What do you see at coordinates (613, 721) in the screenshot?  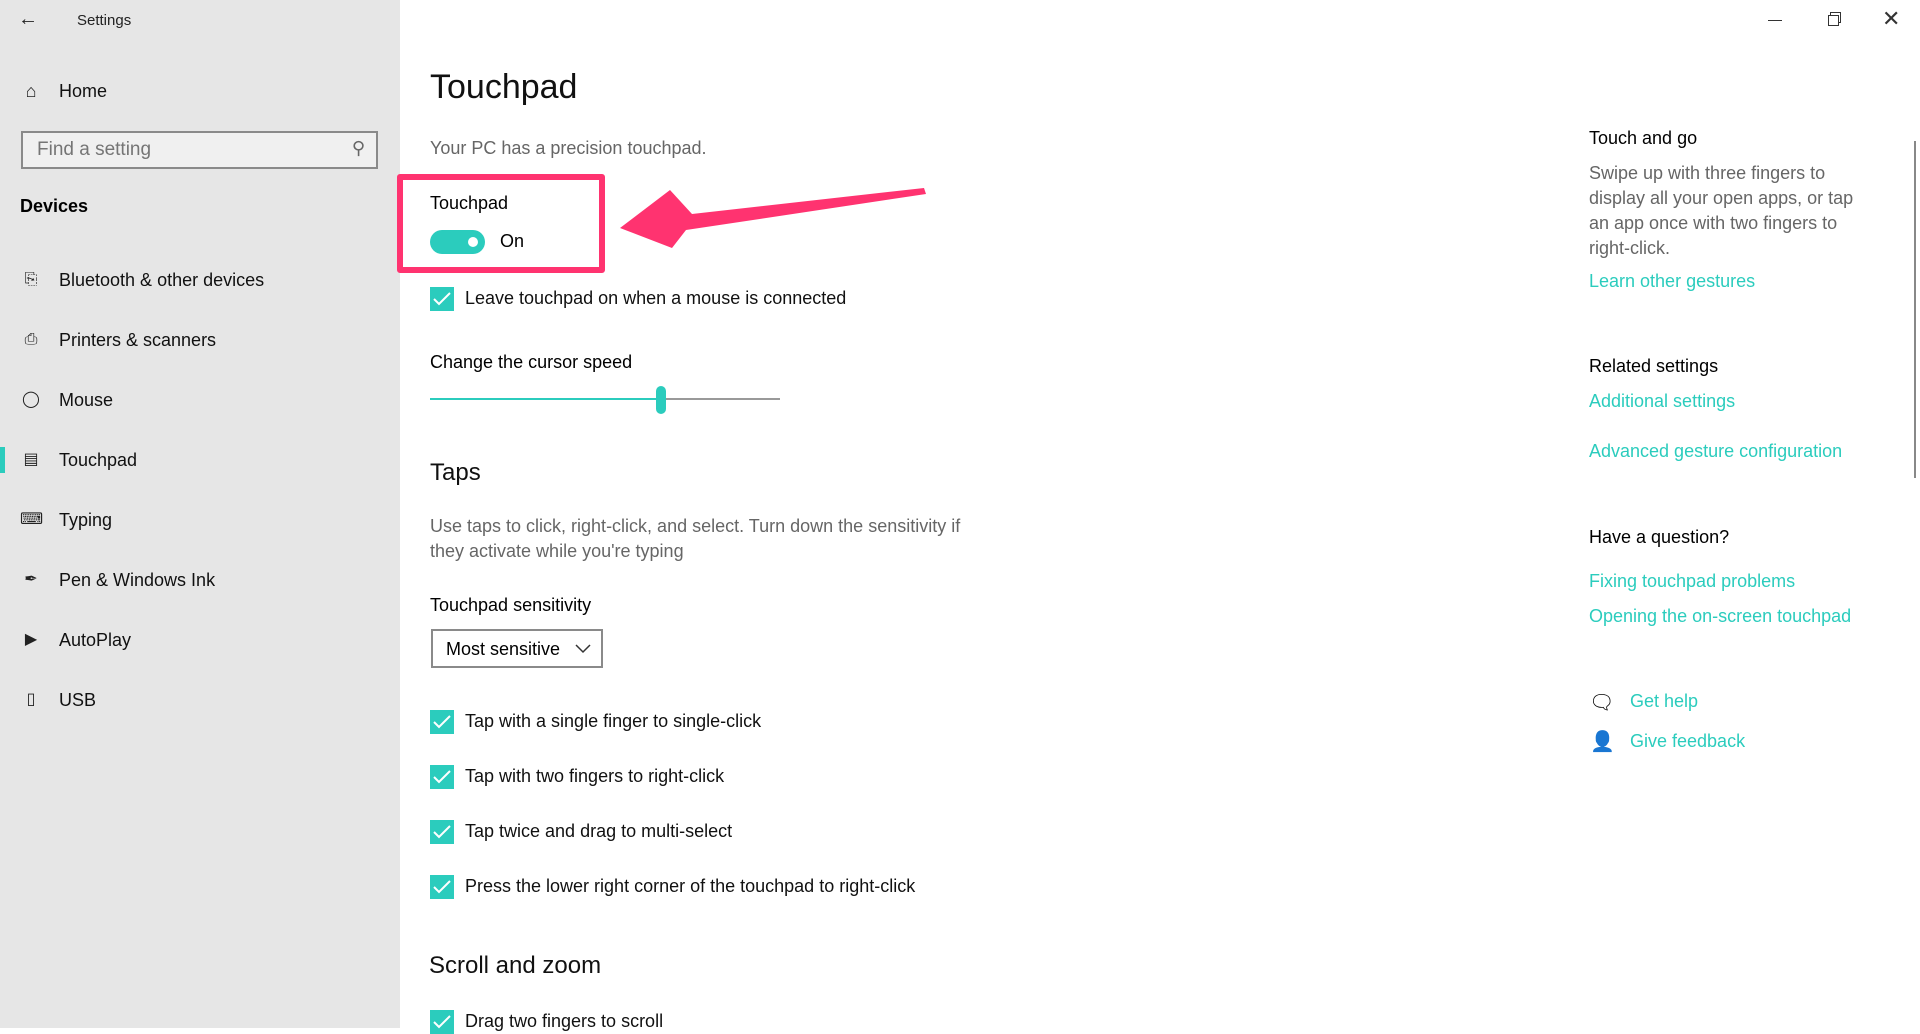 I see `tap-option-label: Tap with a single finger to single-click` at bounding box center [613, 721].